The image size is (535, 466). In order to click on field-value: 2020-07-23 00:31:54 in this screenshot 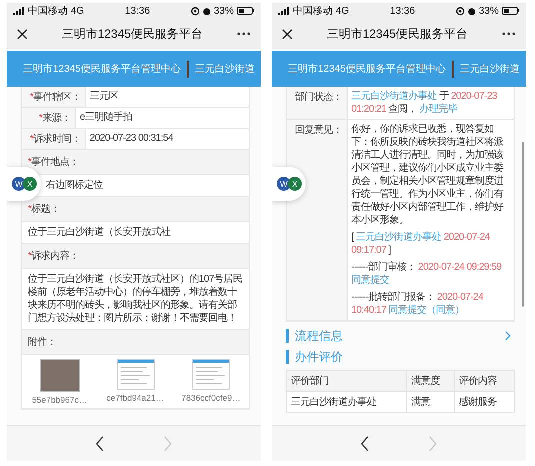, I will do `click(131, 139)`.